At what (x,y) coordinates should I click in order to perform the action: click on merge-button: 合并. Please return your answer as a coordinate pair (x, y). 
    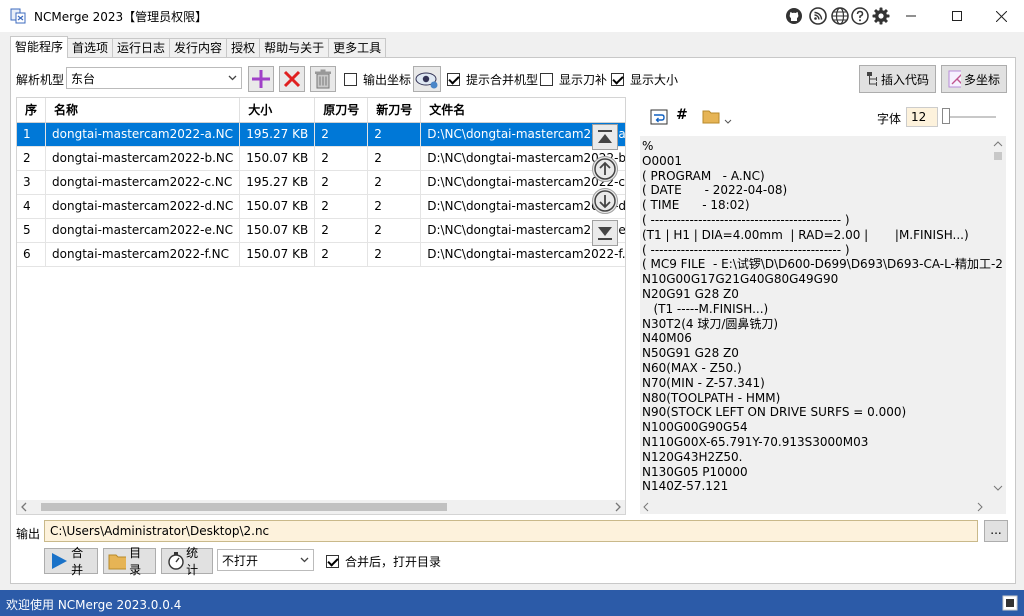
    Looking at the image, I should click on (71, 561).